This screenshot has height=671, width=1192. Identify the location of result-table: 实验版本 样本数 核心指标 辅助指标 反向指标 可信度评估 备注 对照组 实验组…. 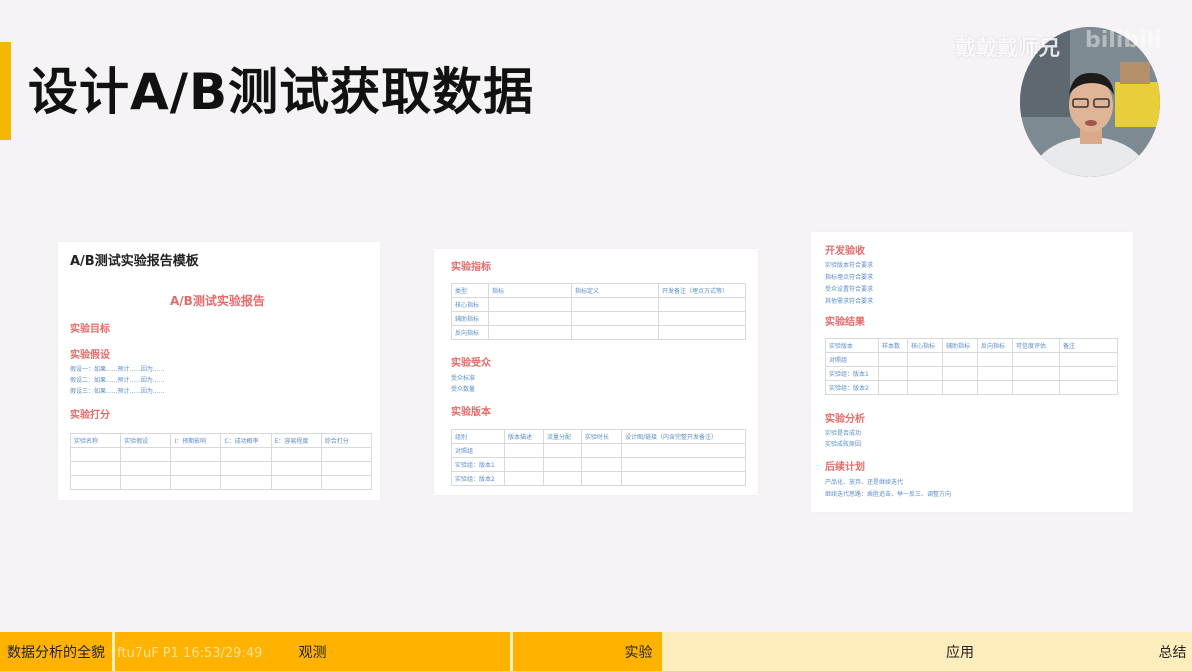
(971, 366).